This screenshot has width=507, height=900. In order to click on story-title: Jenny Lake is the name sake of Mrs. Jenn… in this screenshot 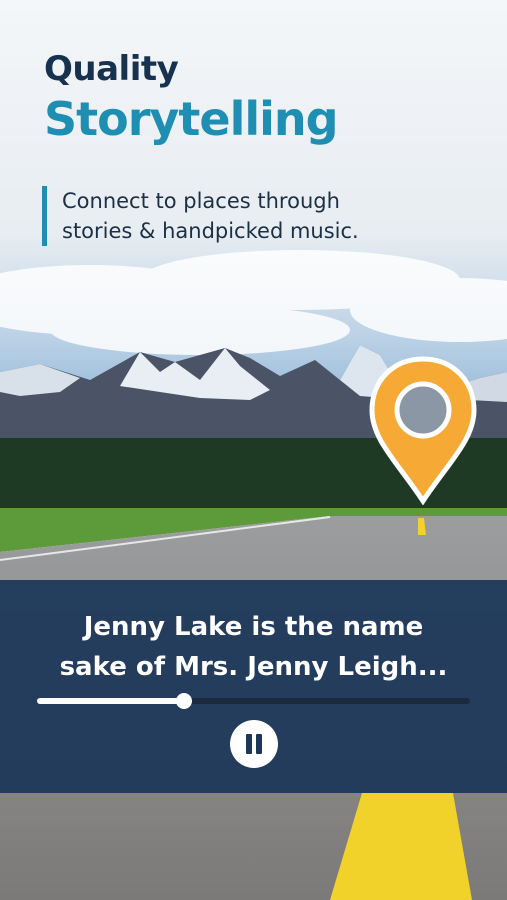, I will do `click(253, 647)`.